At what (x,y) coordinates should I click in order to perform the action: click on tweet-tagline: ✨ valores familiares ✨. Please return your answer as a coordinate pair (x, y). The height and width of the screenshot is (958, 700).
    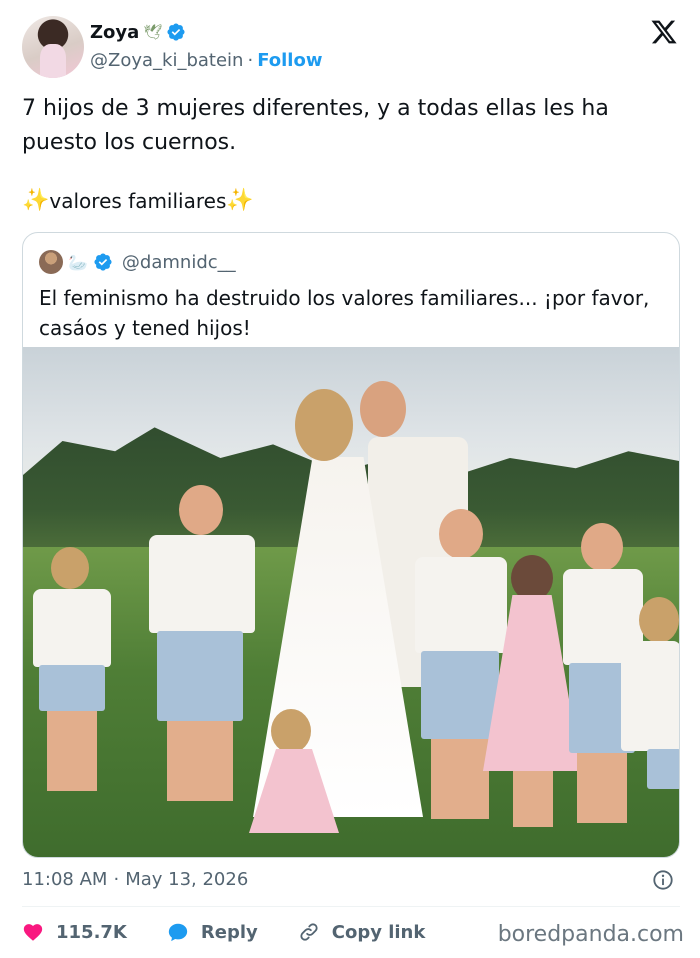
    Looking at the image, I should click on (138, 201).